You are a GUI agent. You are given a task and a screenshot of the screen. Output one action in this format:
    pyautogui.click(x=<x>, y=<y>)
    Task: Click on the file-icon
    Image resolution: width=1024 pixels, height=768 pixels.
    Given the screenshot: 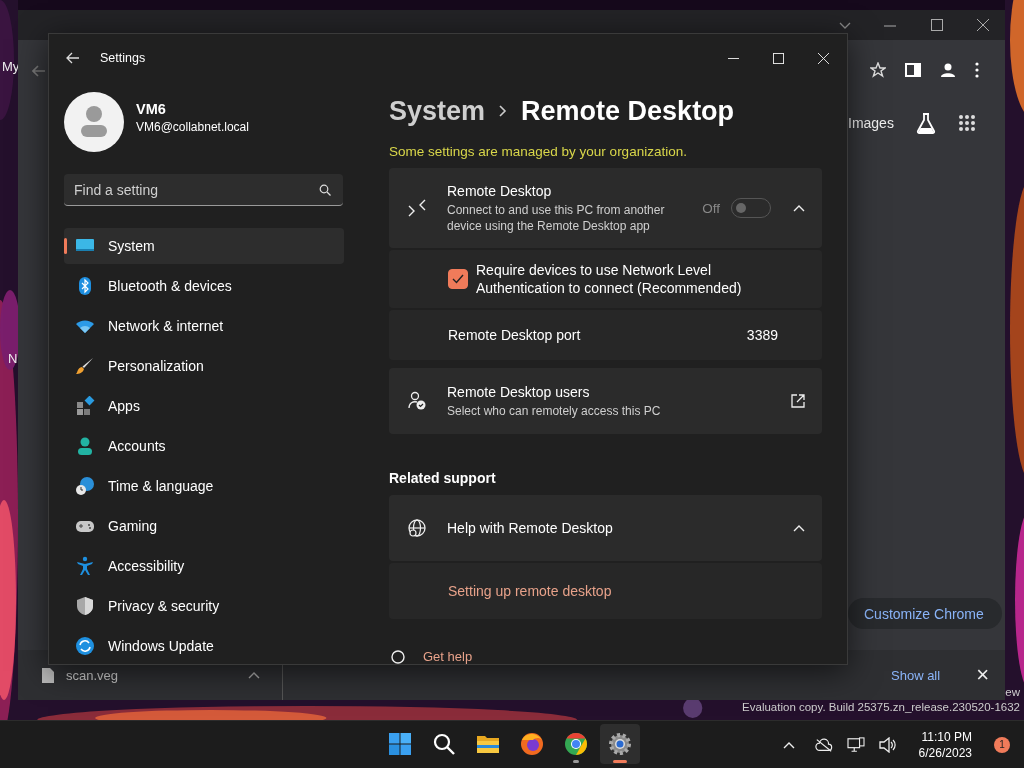 What is the action you would take?
    pyautogui.click(x=48, y=675)
    